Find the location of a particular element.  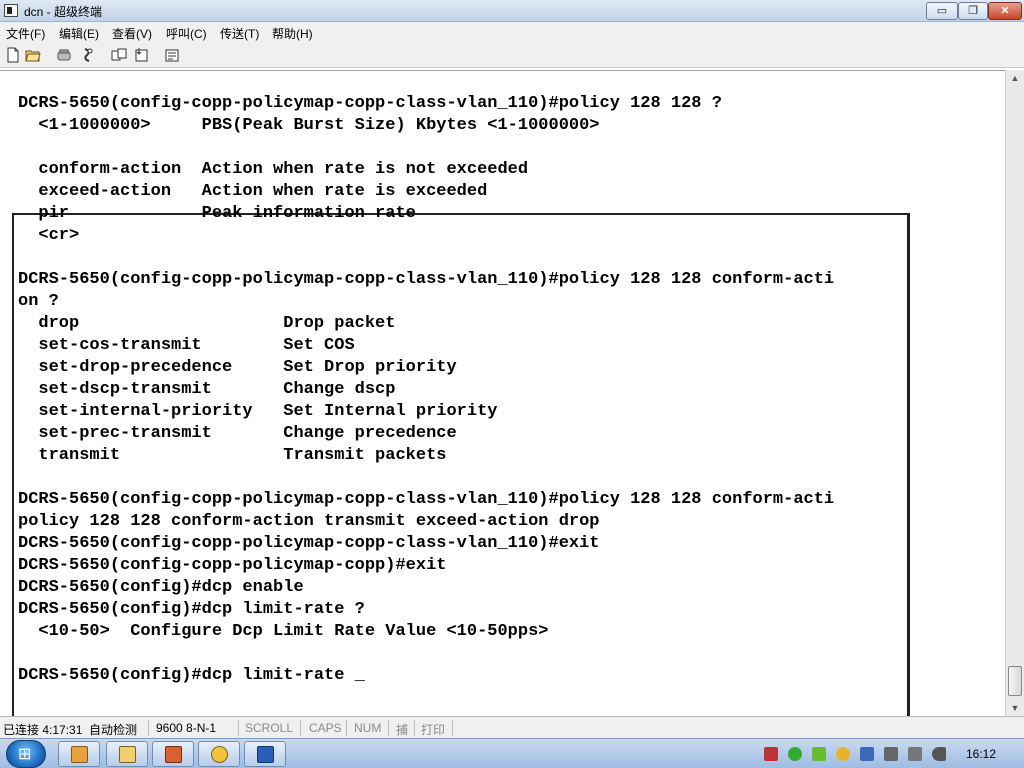

tray-antivirus-icon is located at coordinates (795, 754).